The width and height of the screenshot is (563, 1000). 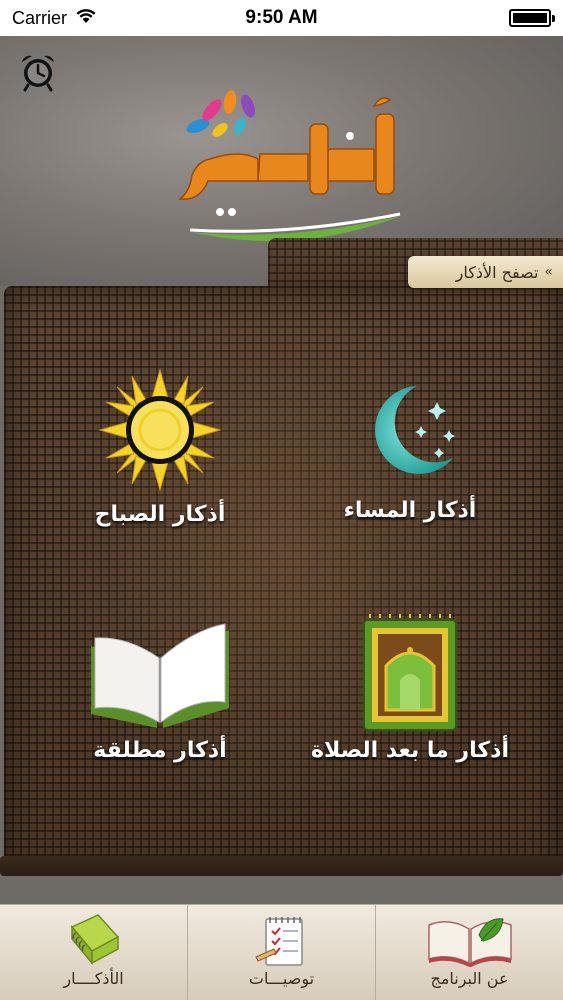 What do you see at coordinates (86, 18) in the screenshot?
I see `wifi-icon` at bounding box center [86, 18].